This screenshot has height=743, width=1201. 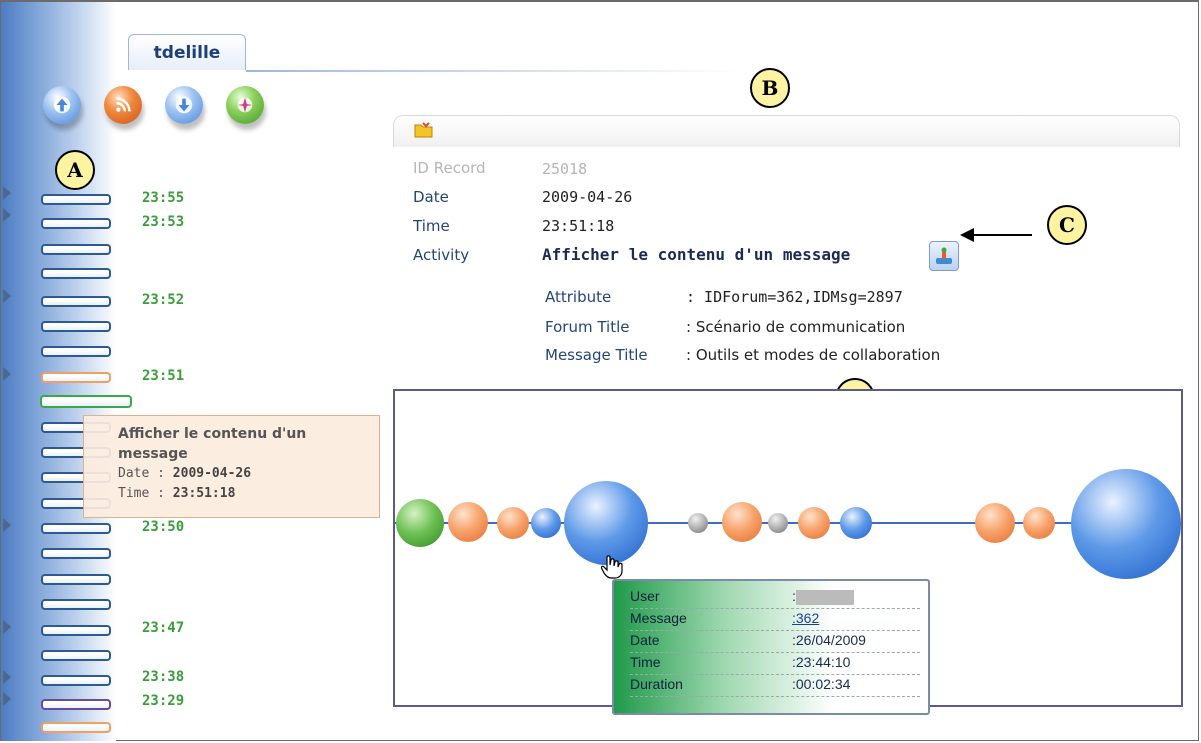 What do you see at coordinates (441, 255) in the screenshot?
I see `record-activity-label: Activity` at bounding box center [441, 255].